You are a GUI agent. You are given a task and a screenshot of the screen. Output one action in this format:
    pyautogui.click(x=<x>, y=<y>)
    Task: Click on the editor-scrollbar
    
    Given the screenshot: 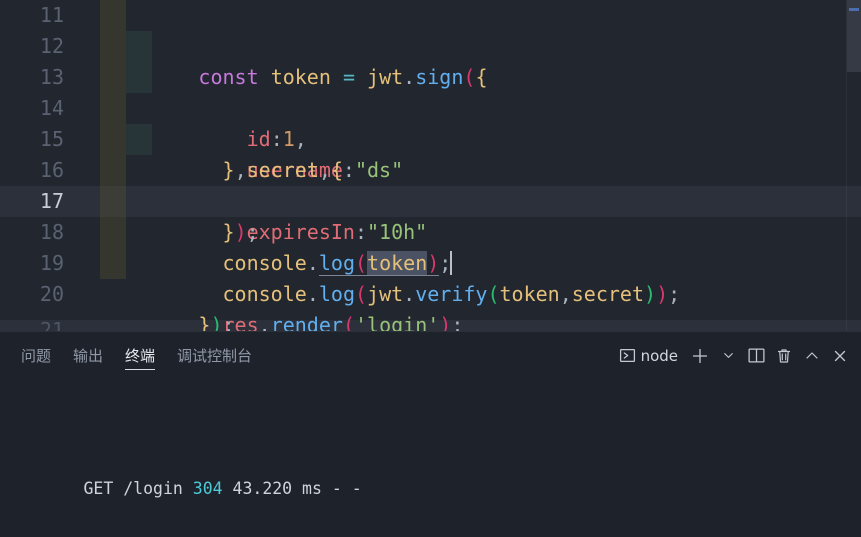 What is the action you would take?
    pyautogui.click(x=854, y=165)
    